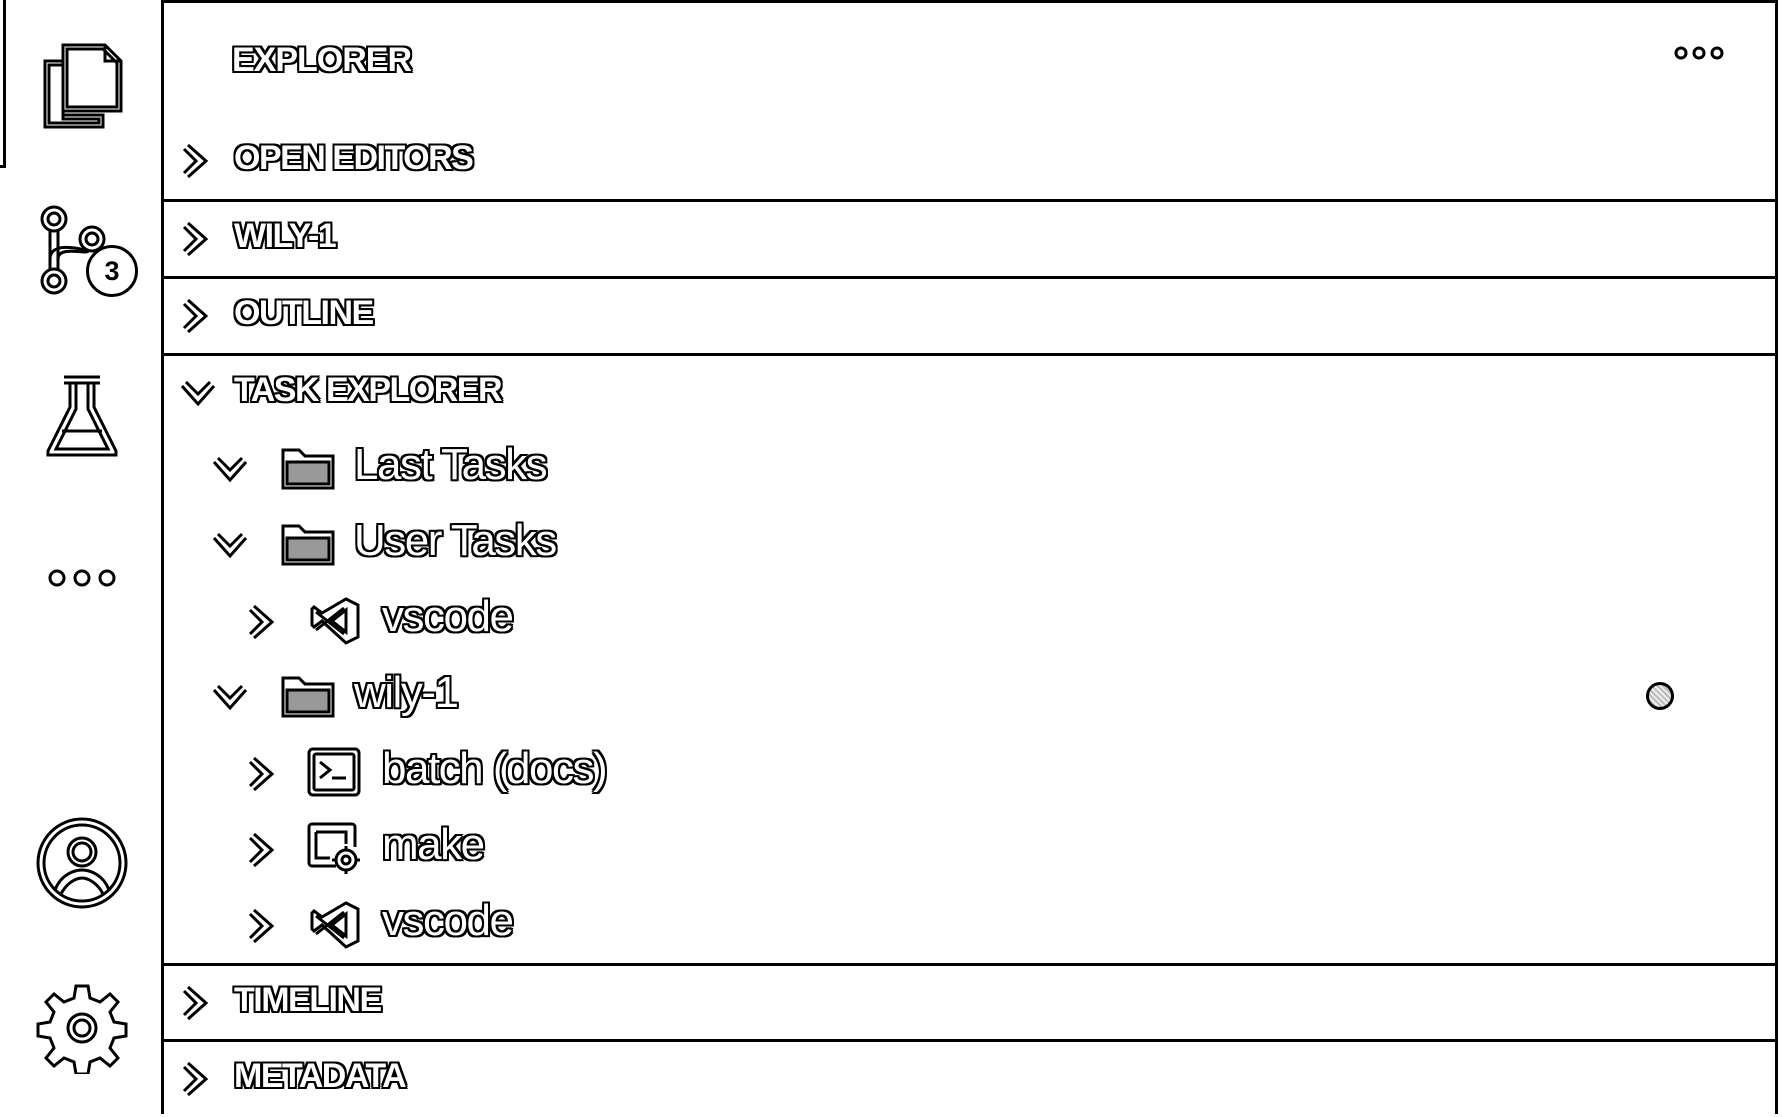  Describe the element at coordinates (322, 60) in the screenshot. I see `sidebar-title: EXPLORER` at that location.